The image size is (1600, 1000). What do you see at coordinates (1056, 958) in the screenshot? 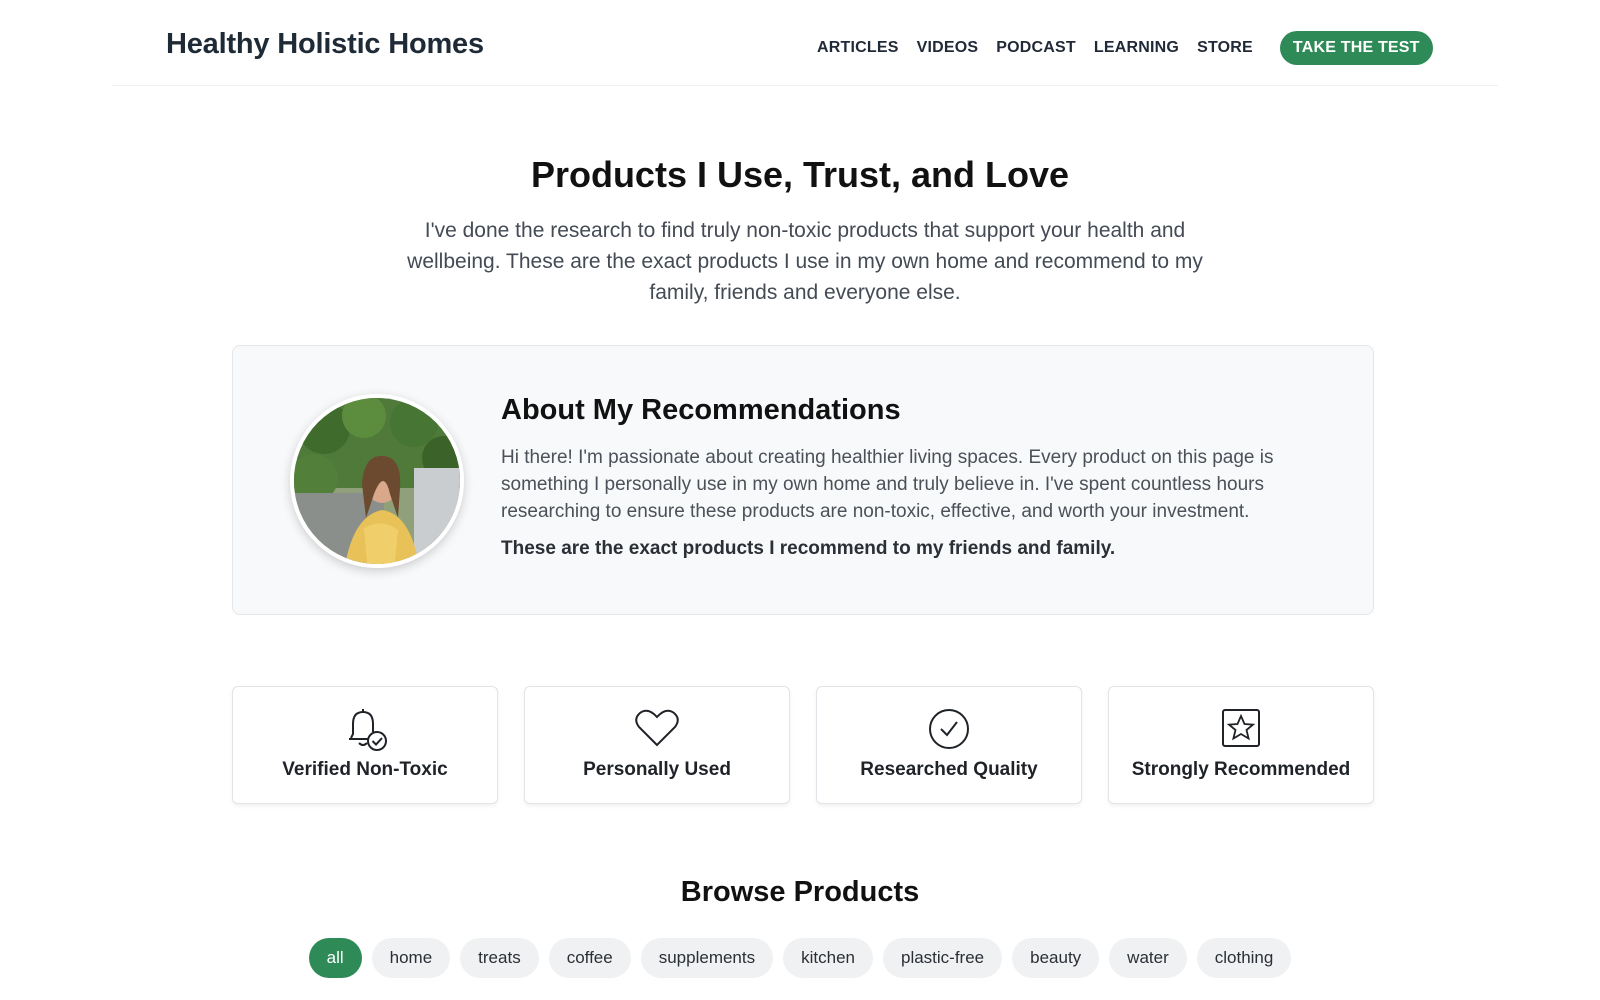
I see `filter-chip-beauty: beauty` at bounding box center [1056, 958].